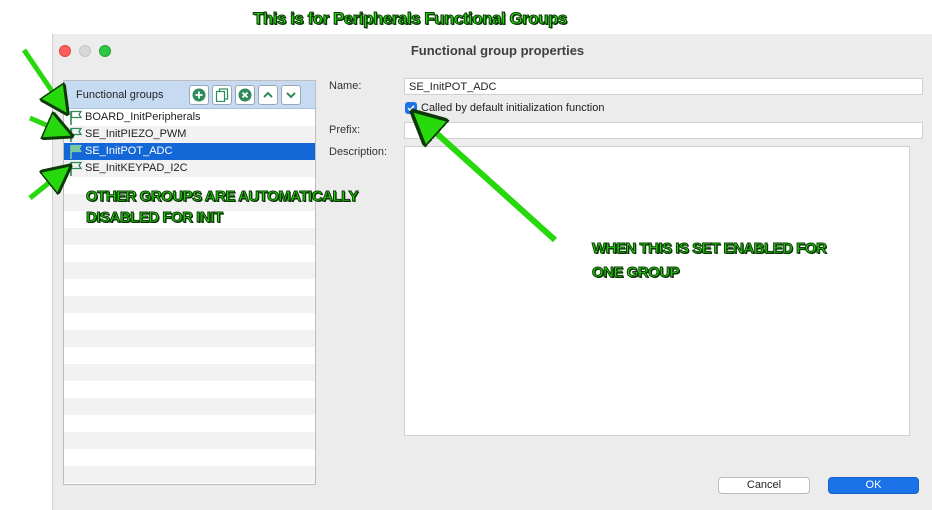 Image resolution: width=932 pixels, height=510 pixels. Describe the element at coordinates (497, 50) in the screenshot. I see `dialog-title: Functional group properties` at that location.